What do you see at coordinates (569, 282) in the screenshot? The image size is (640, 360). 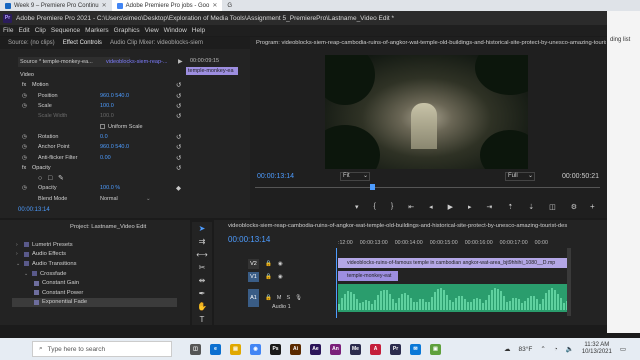 I see `timeline-scrollbar` at bounding box center [569, 282].